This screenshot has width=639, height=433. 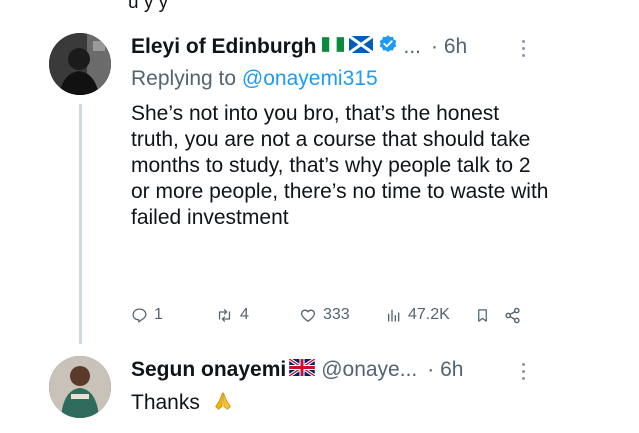 I want to click on views-button: 47.2K, so click(x=418, y=315).